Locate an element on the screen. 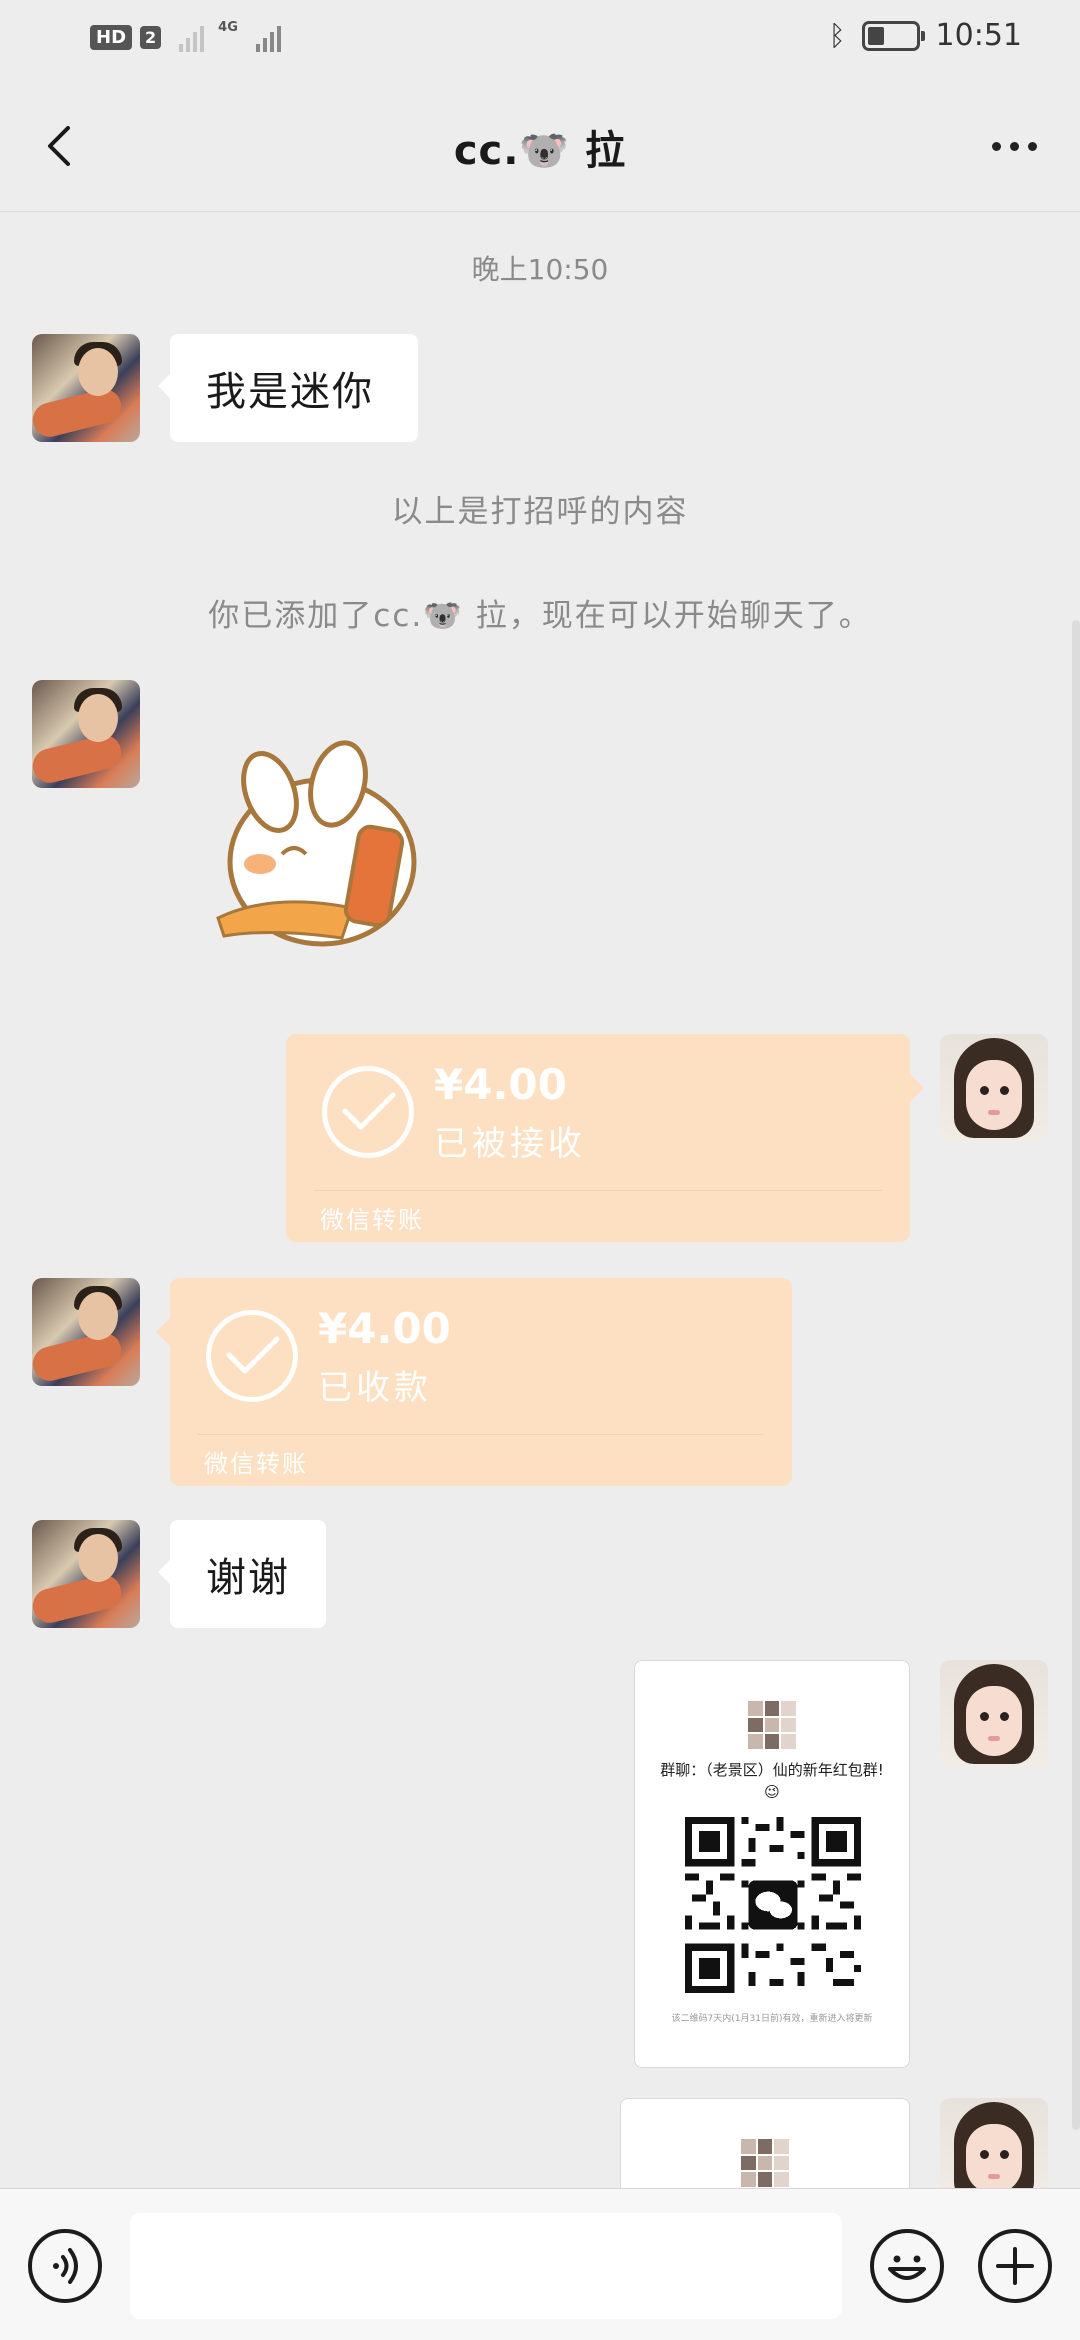  chat-title: cc.🐨 拉 is located at coordinates (540, 151).